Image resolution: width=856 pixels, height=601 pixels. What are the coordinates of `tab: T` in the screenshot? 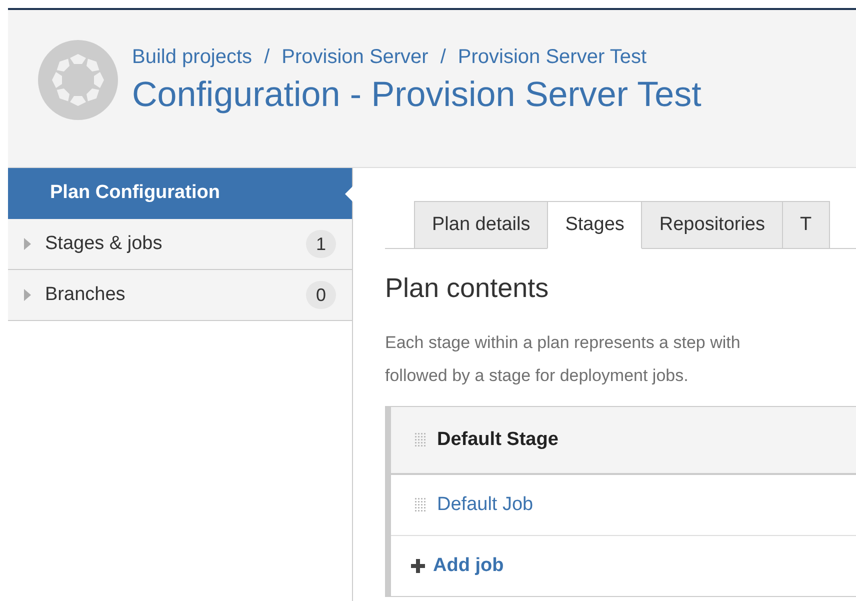 It's located at (806, 224).